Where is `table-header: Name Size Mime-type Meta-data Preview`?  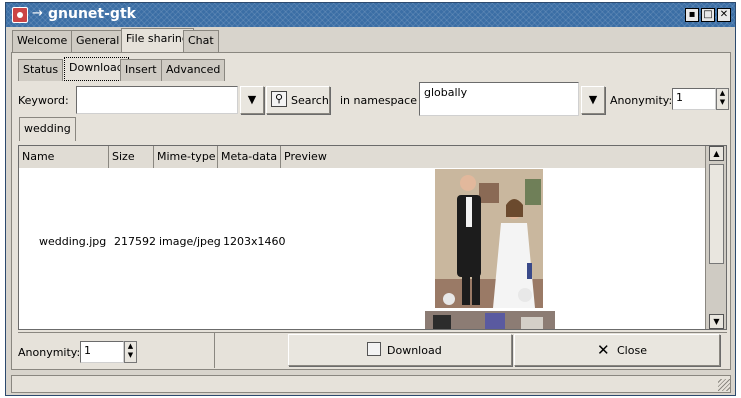 table-header: Name Size Mime-type Meta-data Preview is located at coordinates (362, 157).